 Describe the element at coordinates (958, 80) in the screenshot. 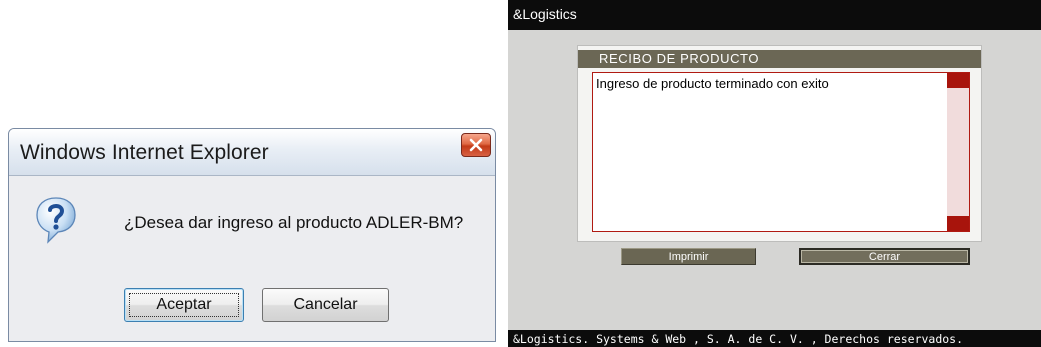

I see `scroll-up-button` at that location.